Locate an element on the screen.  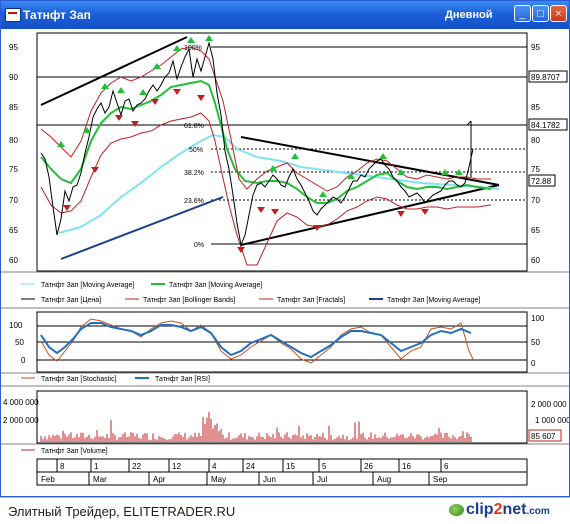
maximize-button: □ is located at coordinates (540, 13).